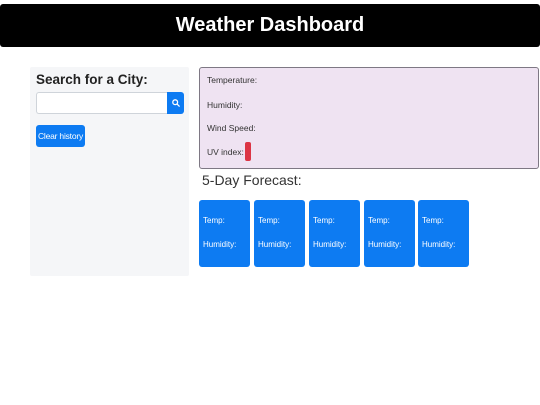 This screenshot has height=405, width=540. What do you see at coordinates (101, 103) in the screenshot?
I see `city-search-input` at bounding box center [101, 103].